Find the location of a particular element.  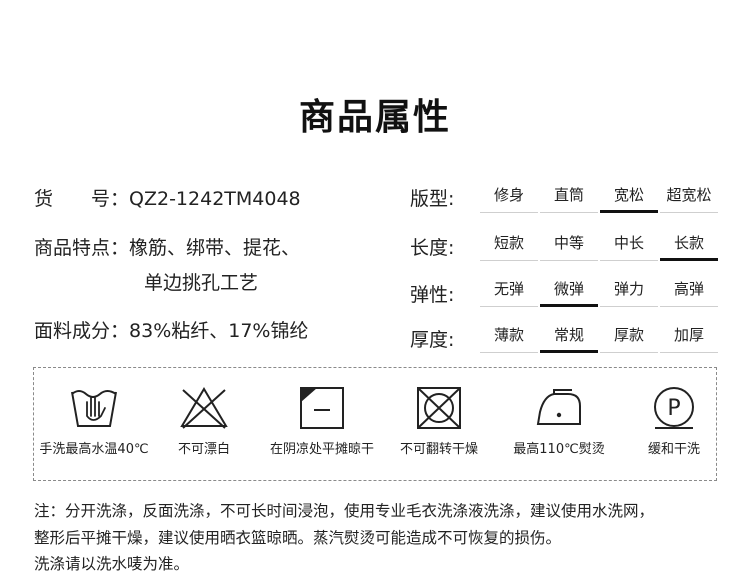

care-caption: 最高110℃熨烫 is located at coordinates (559, 449).